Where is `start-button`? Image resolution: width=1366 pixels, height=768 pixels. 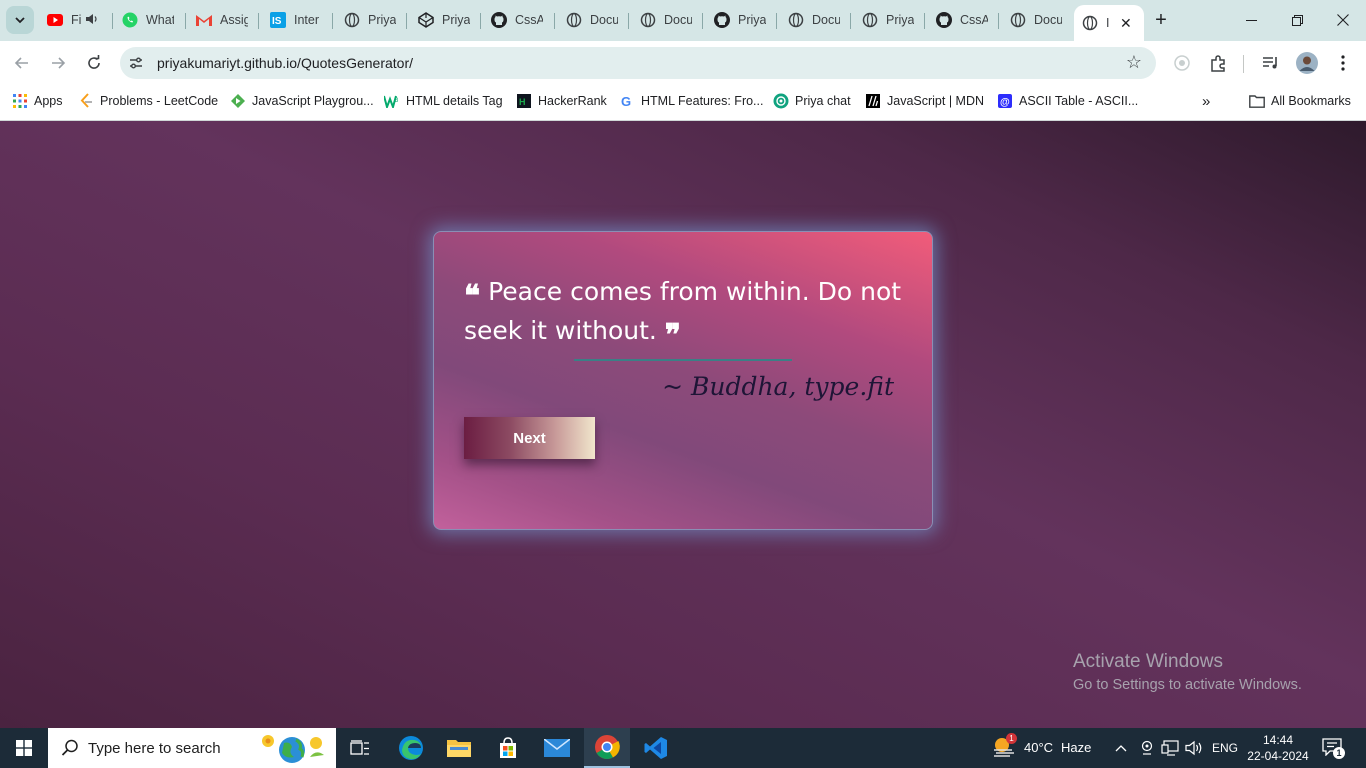 start-button is located at coordinates (24, 748).